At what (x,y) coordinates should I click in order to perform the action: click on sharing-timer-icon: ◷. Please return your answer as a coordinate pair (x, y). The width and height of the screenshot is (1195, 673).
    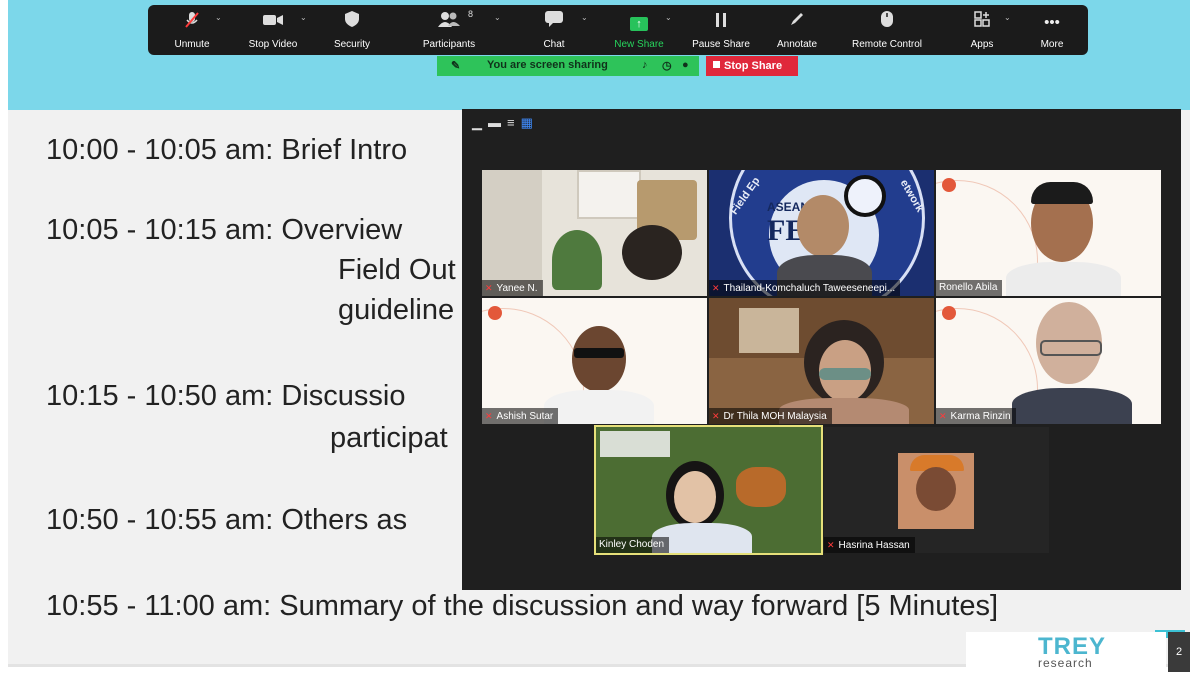
    Looking at the image, I should click on (667, 66).